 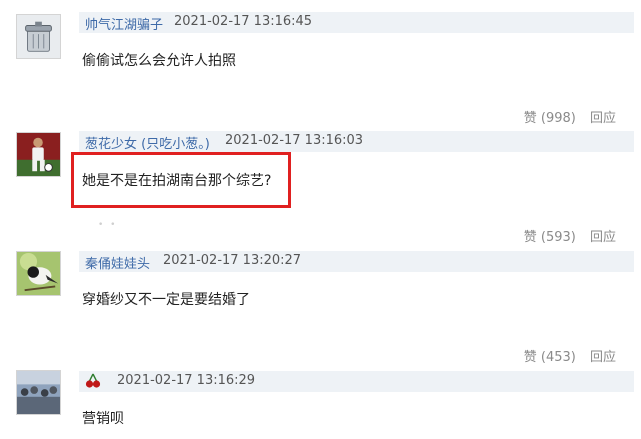 I want to click on author-note: (只吃小葱。), so click(x=175, y=144).